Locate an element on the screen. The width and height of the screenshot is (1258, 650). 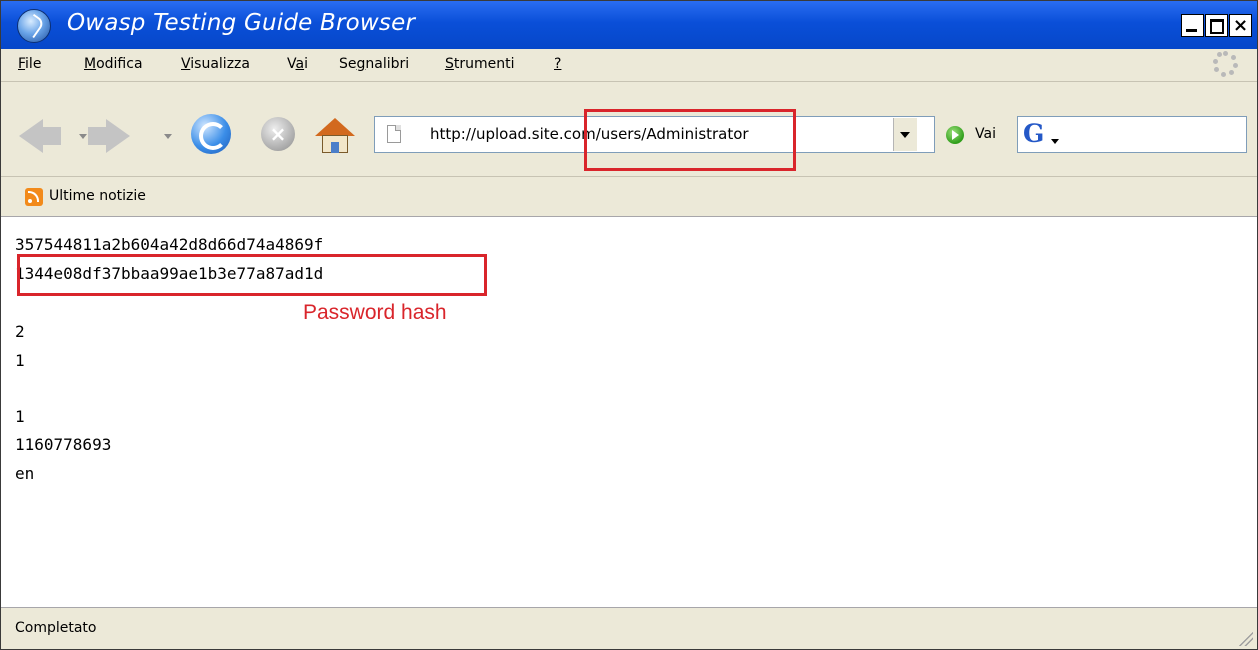
search-engine-dropdown-icon is located at coordinates (1055, 141).